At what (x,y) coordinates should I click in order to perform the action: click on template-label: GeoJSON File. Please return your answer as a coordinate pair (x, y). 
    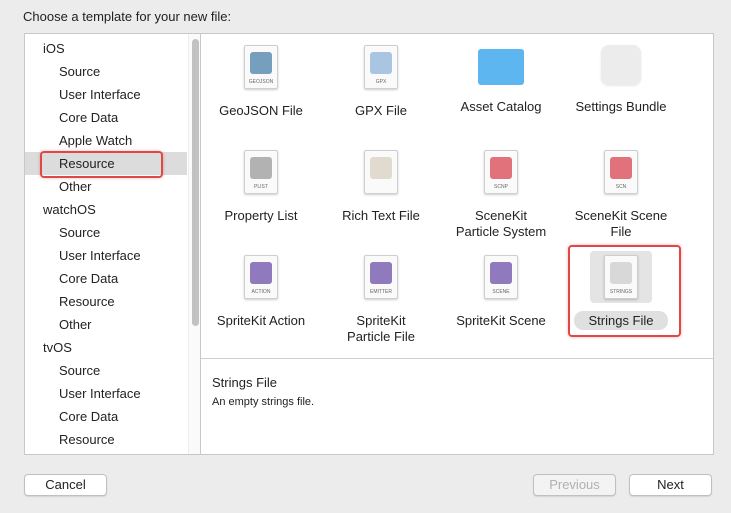
    Looking at the image, I should click on (261, 110).